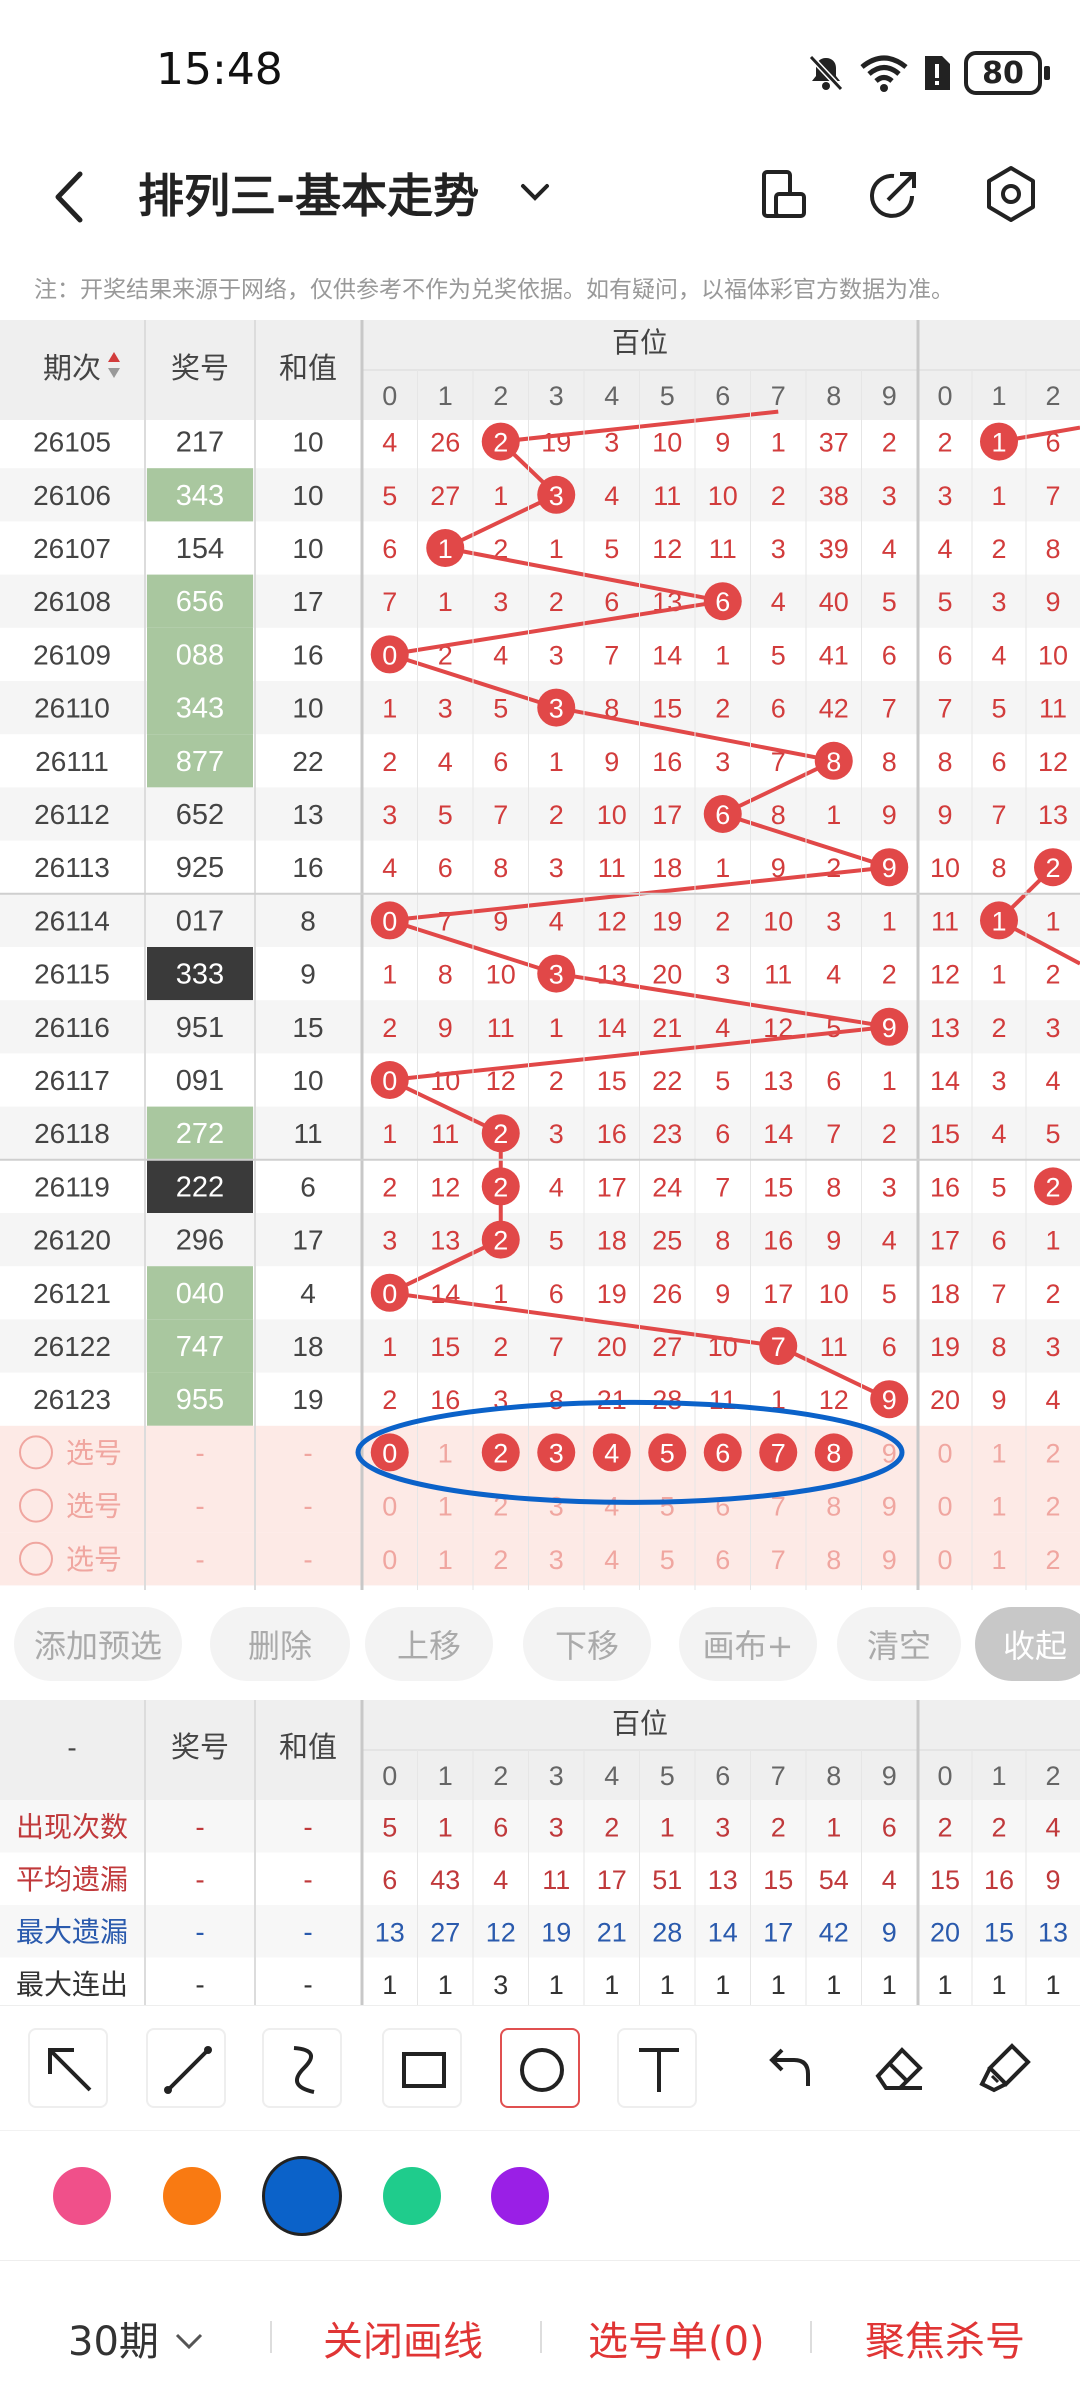 This screenshot has width=1080, height=2400. I want to click on color-swatch-selected, so click(302, 2196).